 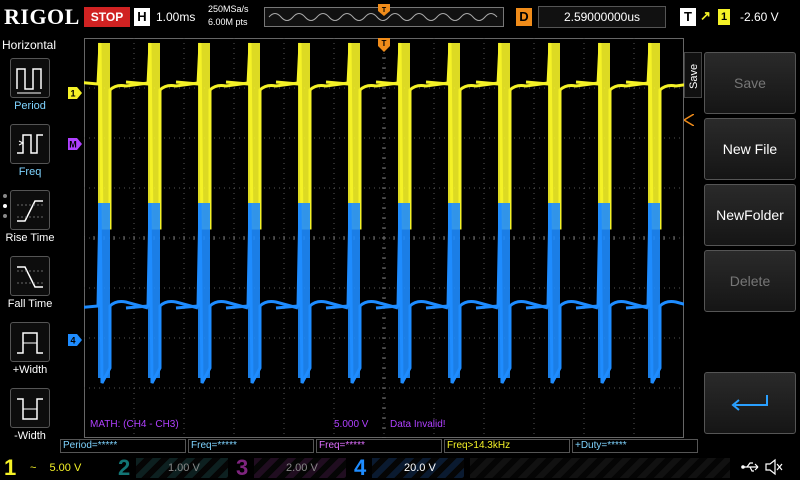 I want to click on ch4-offset-marker-icon: 4, so click(x=75, y=340).